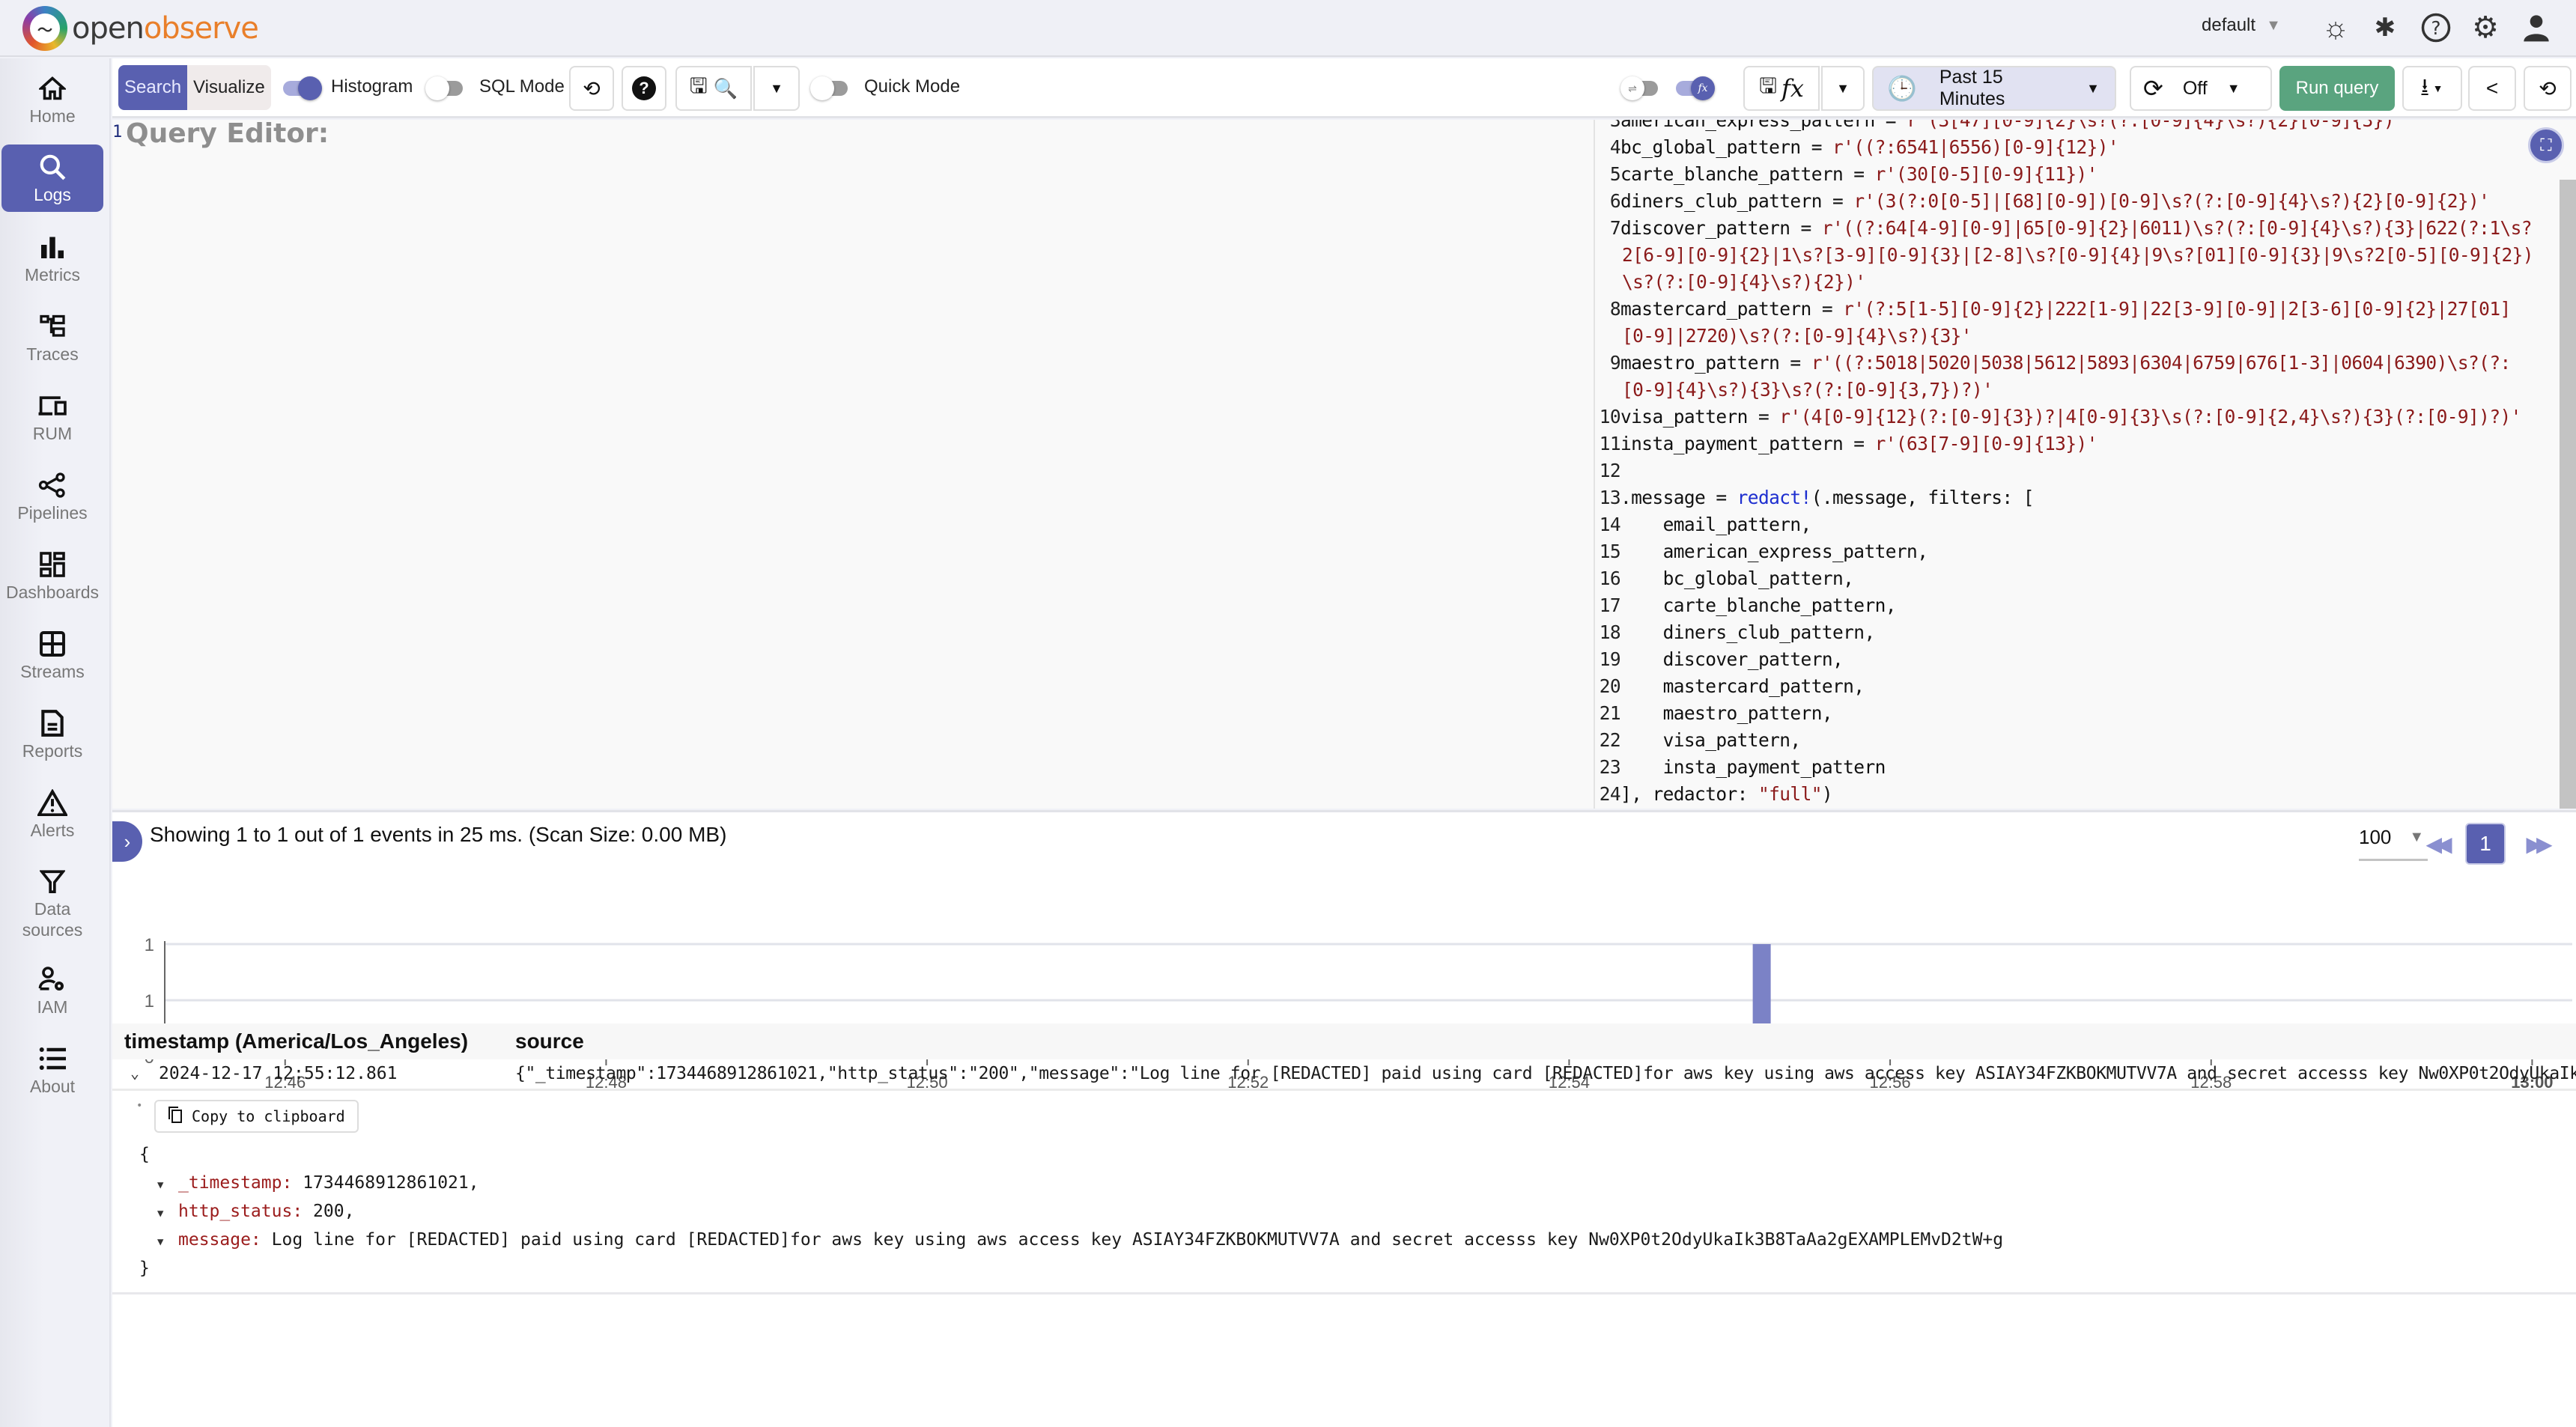  What do you see at coordinates (1694, 88) in the screenshot?
I see `fx-toggle: fx` at bounding box center [1694, 88].